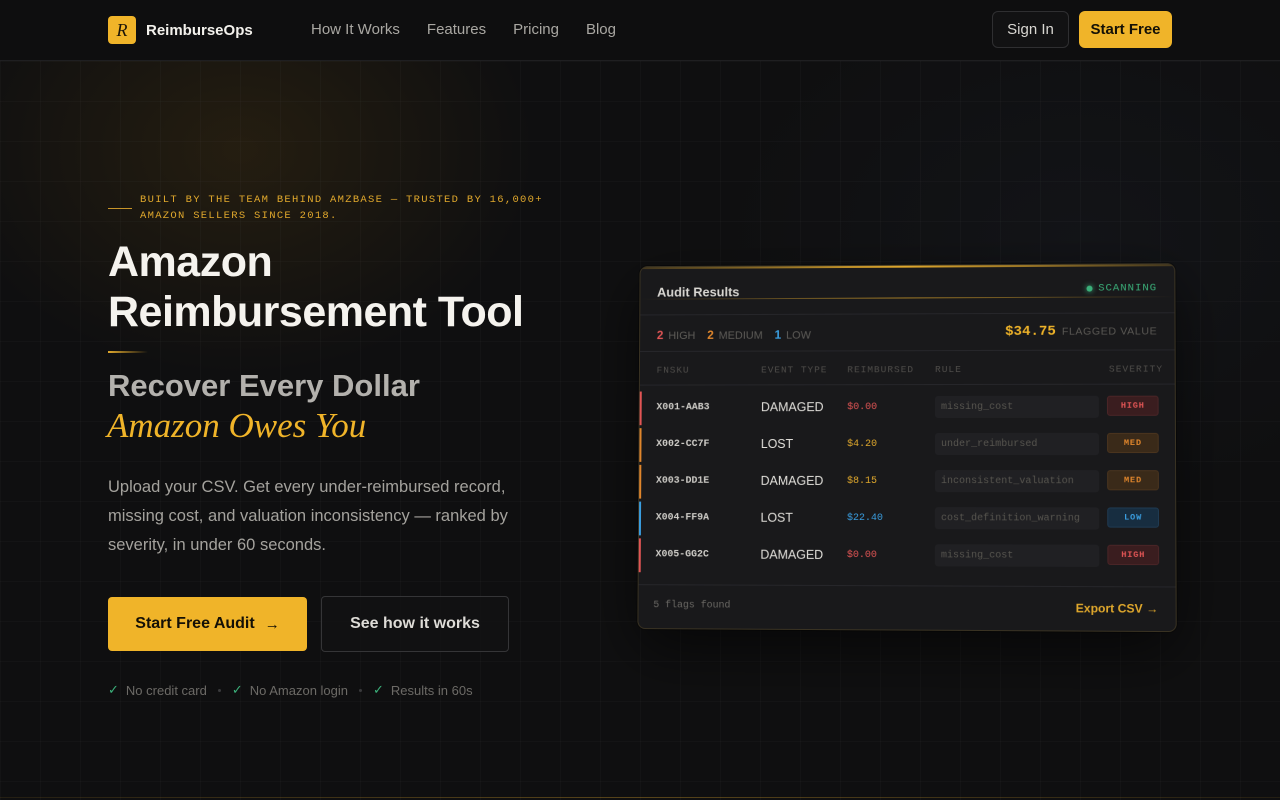 This screenshot has height=800, width=1280. What do you see at coordinates (1030, 331) in the screenshot?
I see `flagged-amount: $34.75` at bounding box center [1030, 331].